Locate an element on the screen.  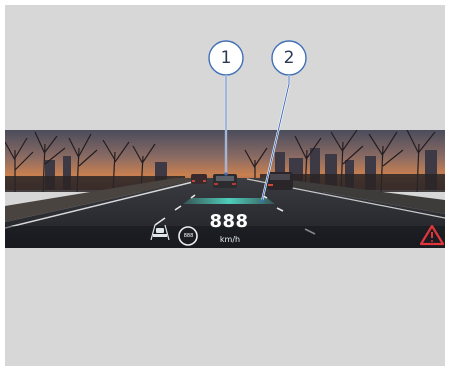
speed-unit: km/h is located at coordinates (230, 239).